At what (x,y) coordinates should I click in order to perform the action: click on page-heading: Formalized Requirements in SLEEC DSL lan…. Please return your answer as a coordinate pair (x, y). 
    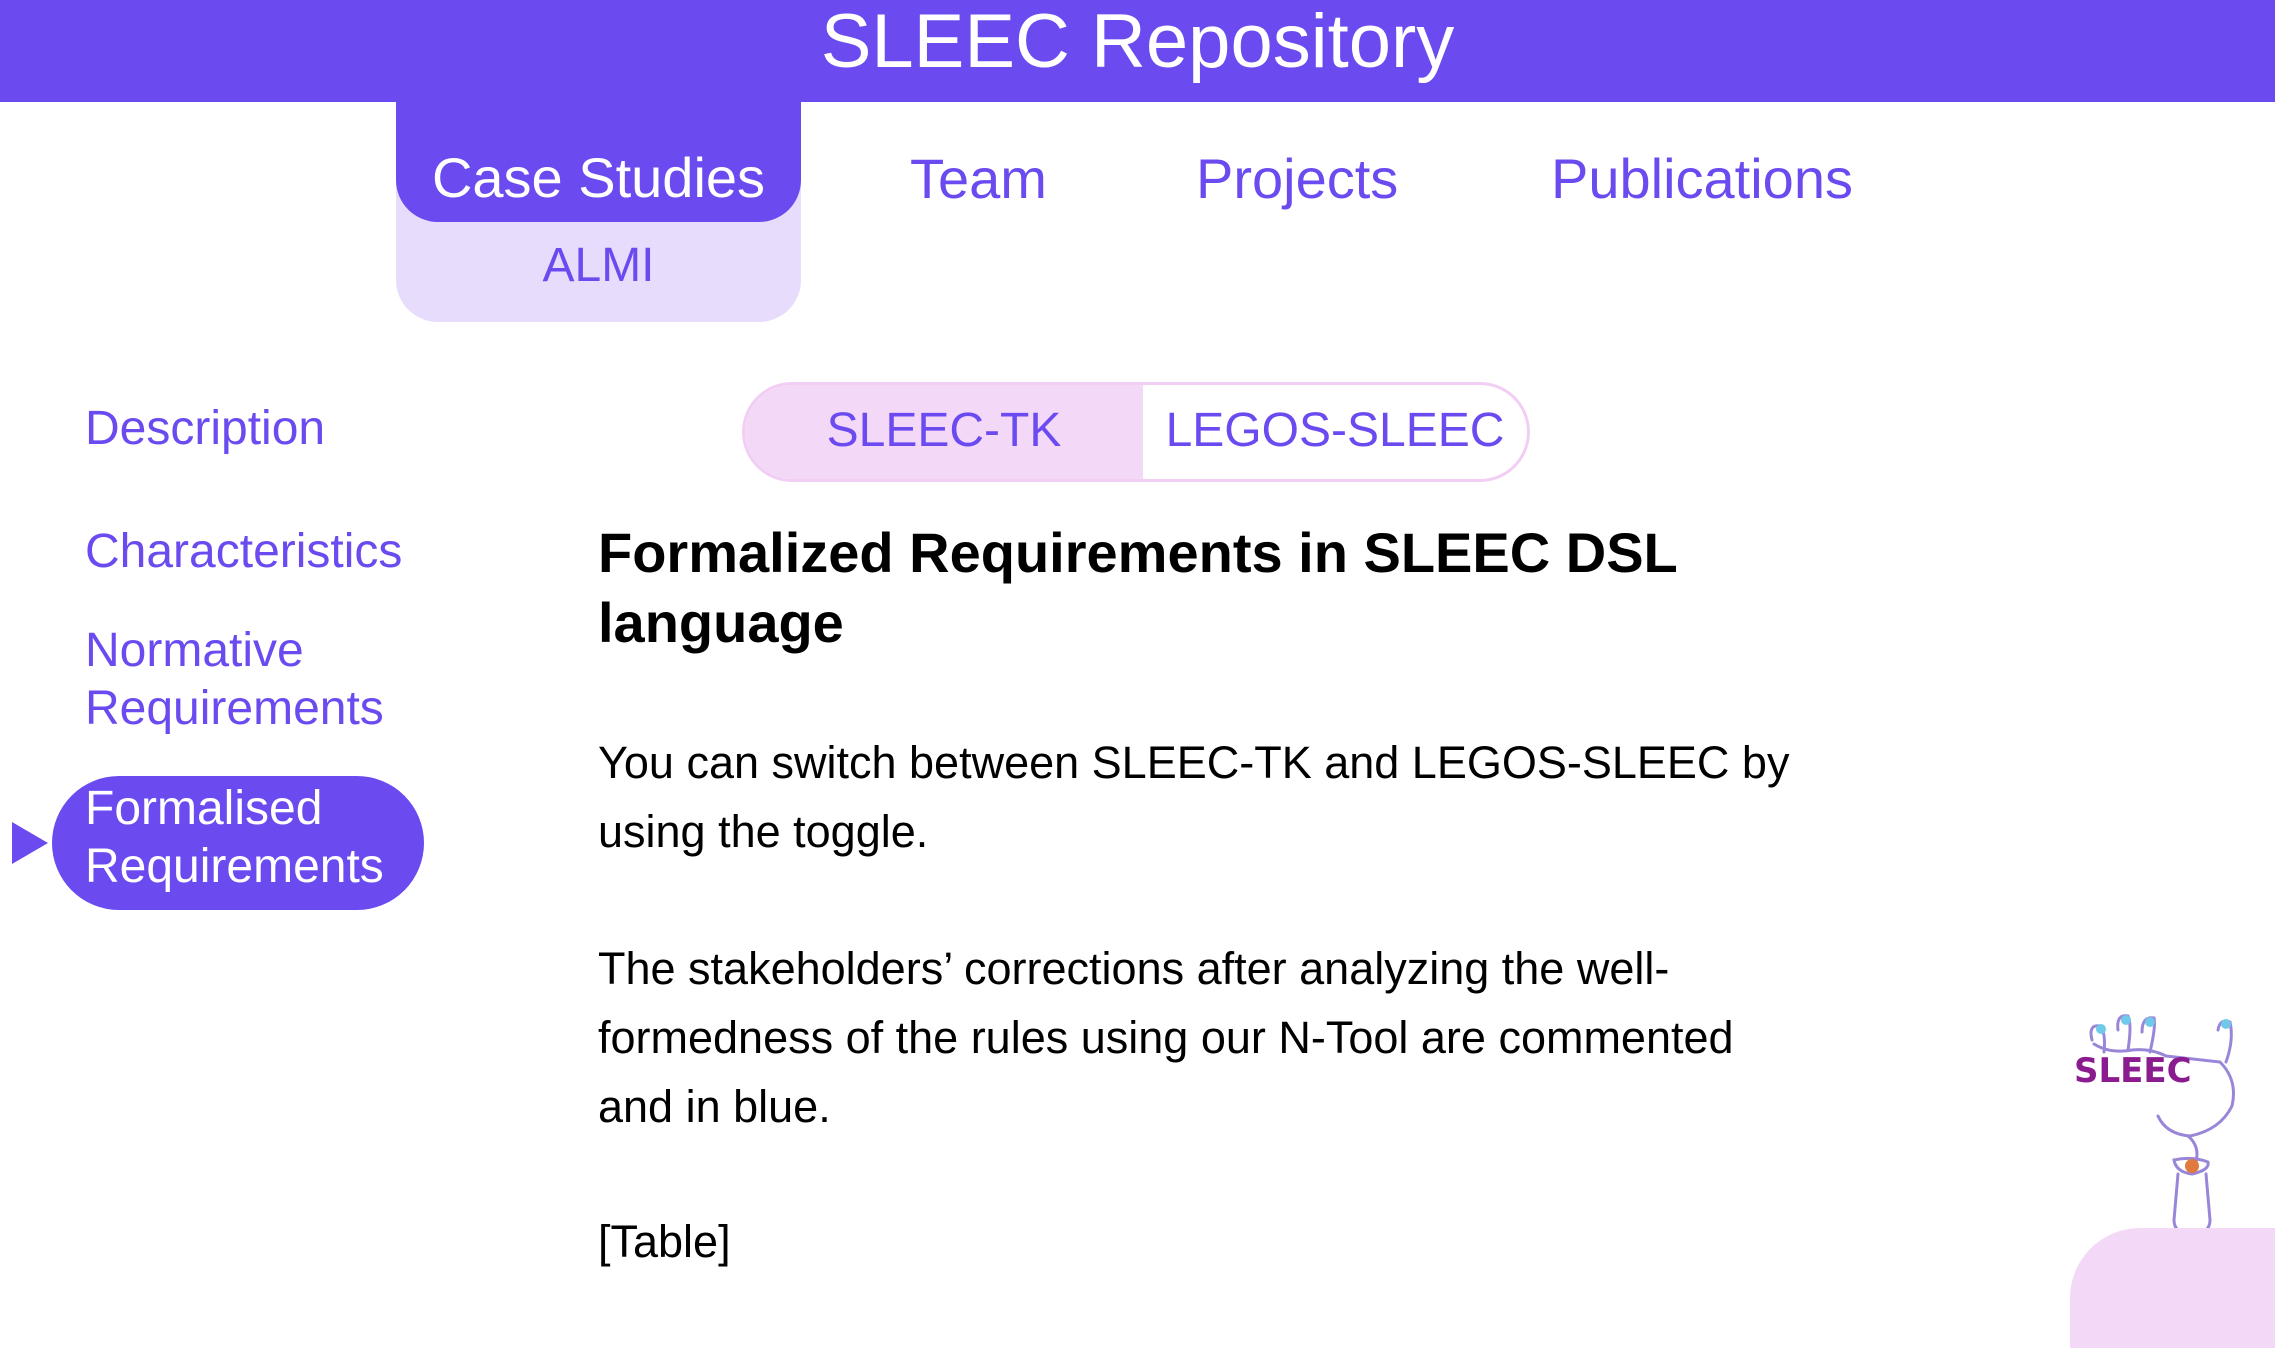
    Looking at the image, I should click on (1137, 587).